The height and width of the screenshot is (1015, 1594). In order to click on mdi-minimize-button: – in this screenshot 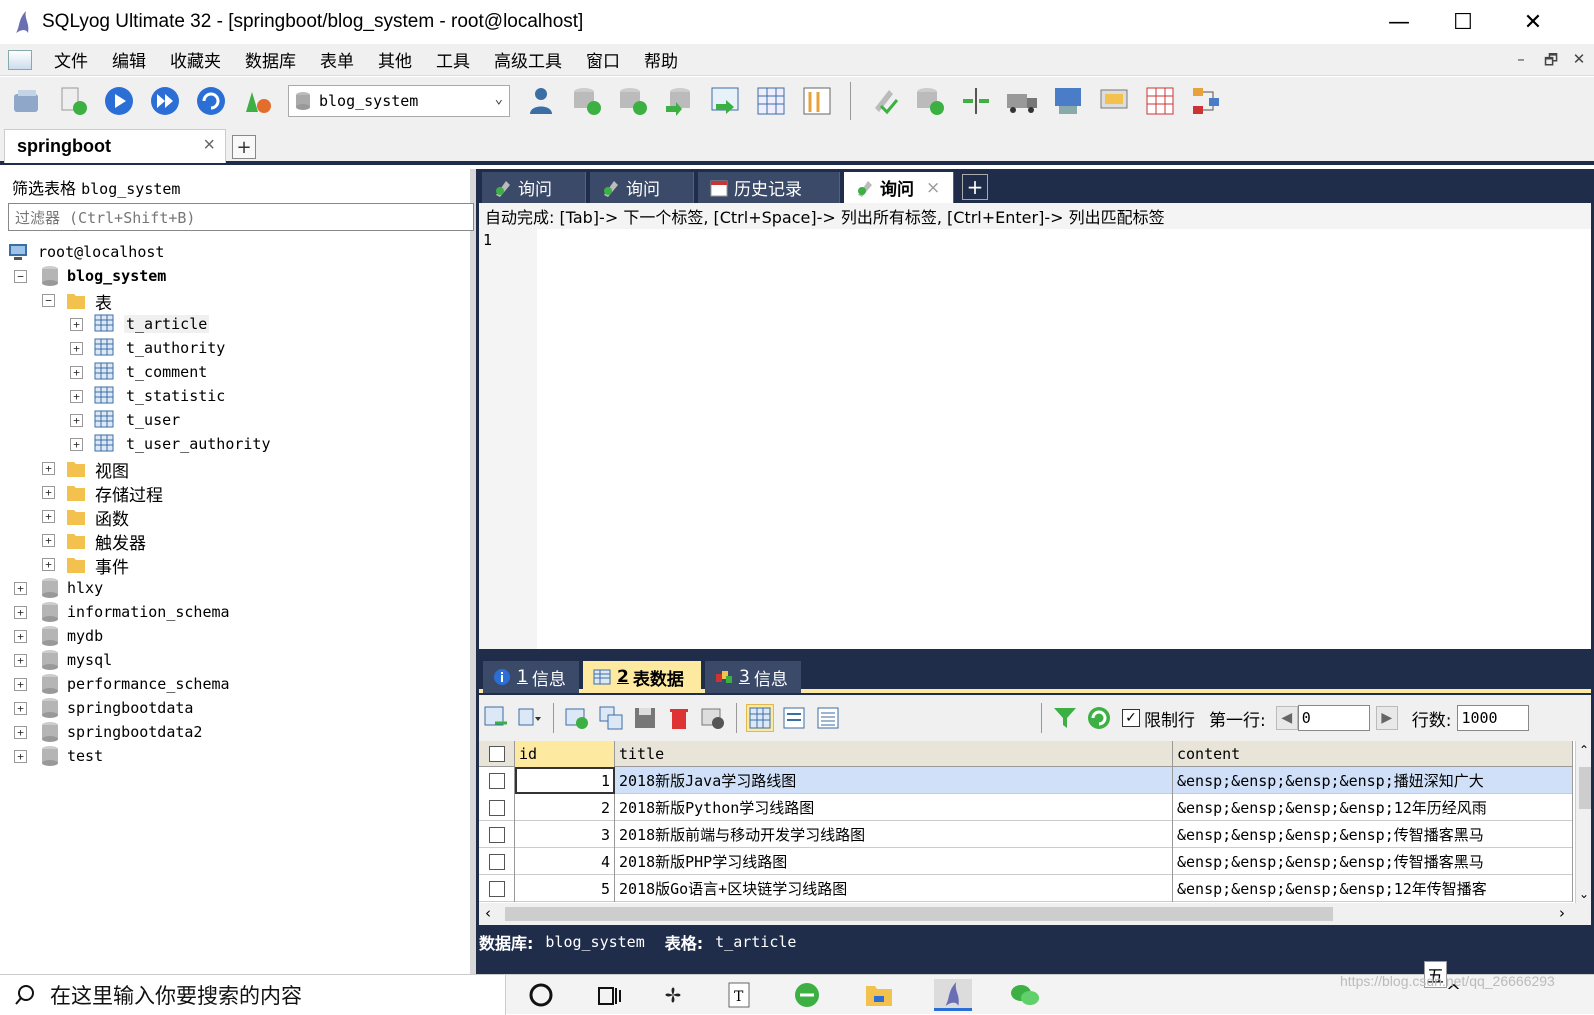, I will do `click(1521, 59)`.